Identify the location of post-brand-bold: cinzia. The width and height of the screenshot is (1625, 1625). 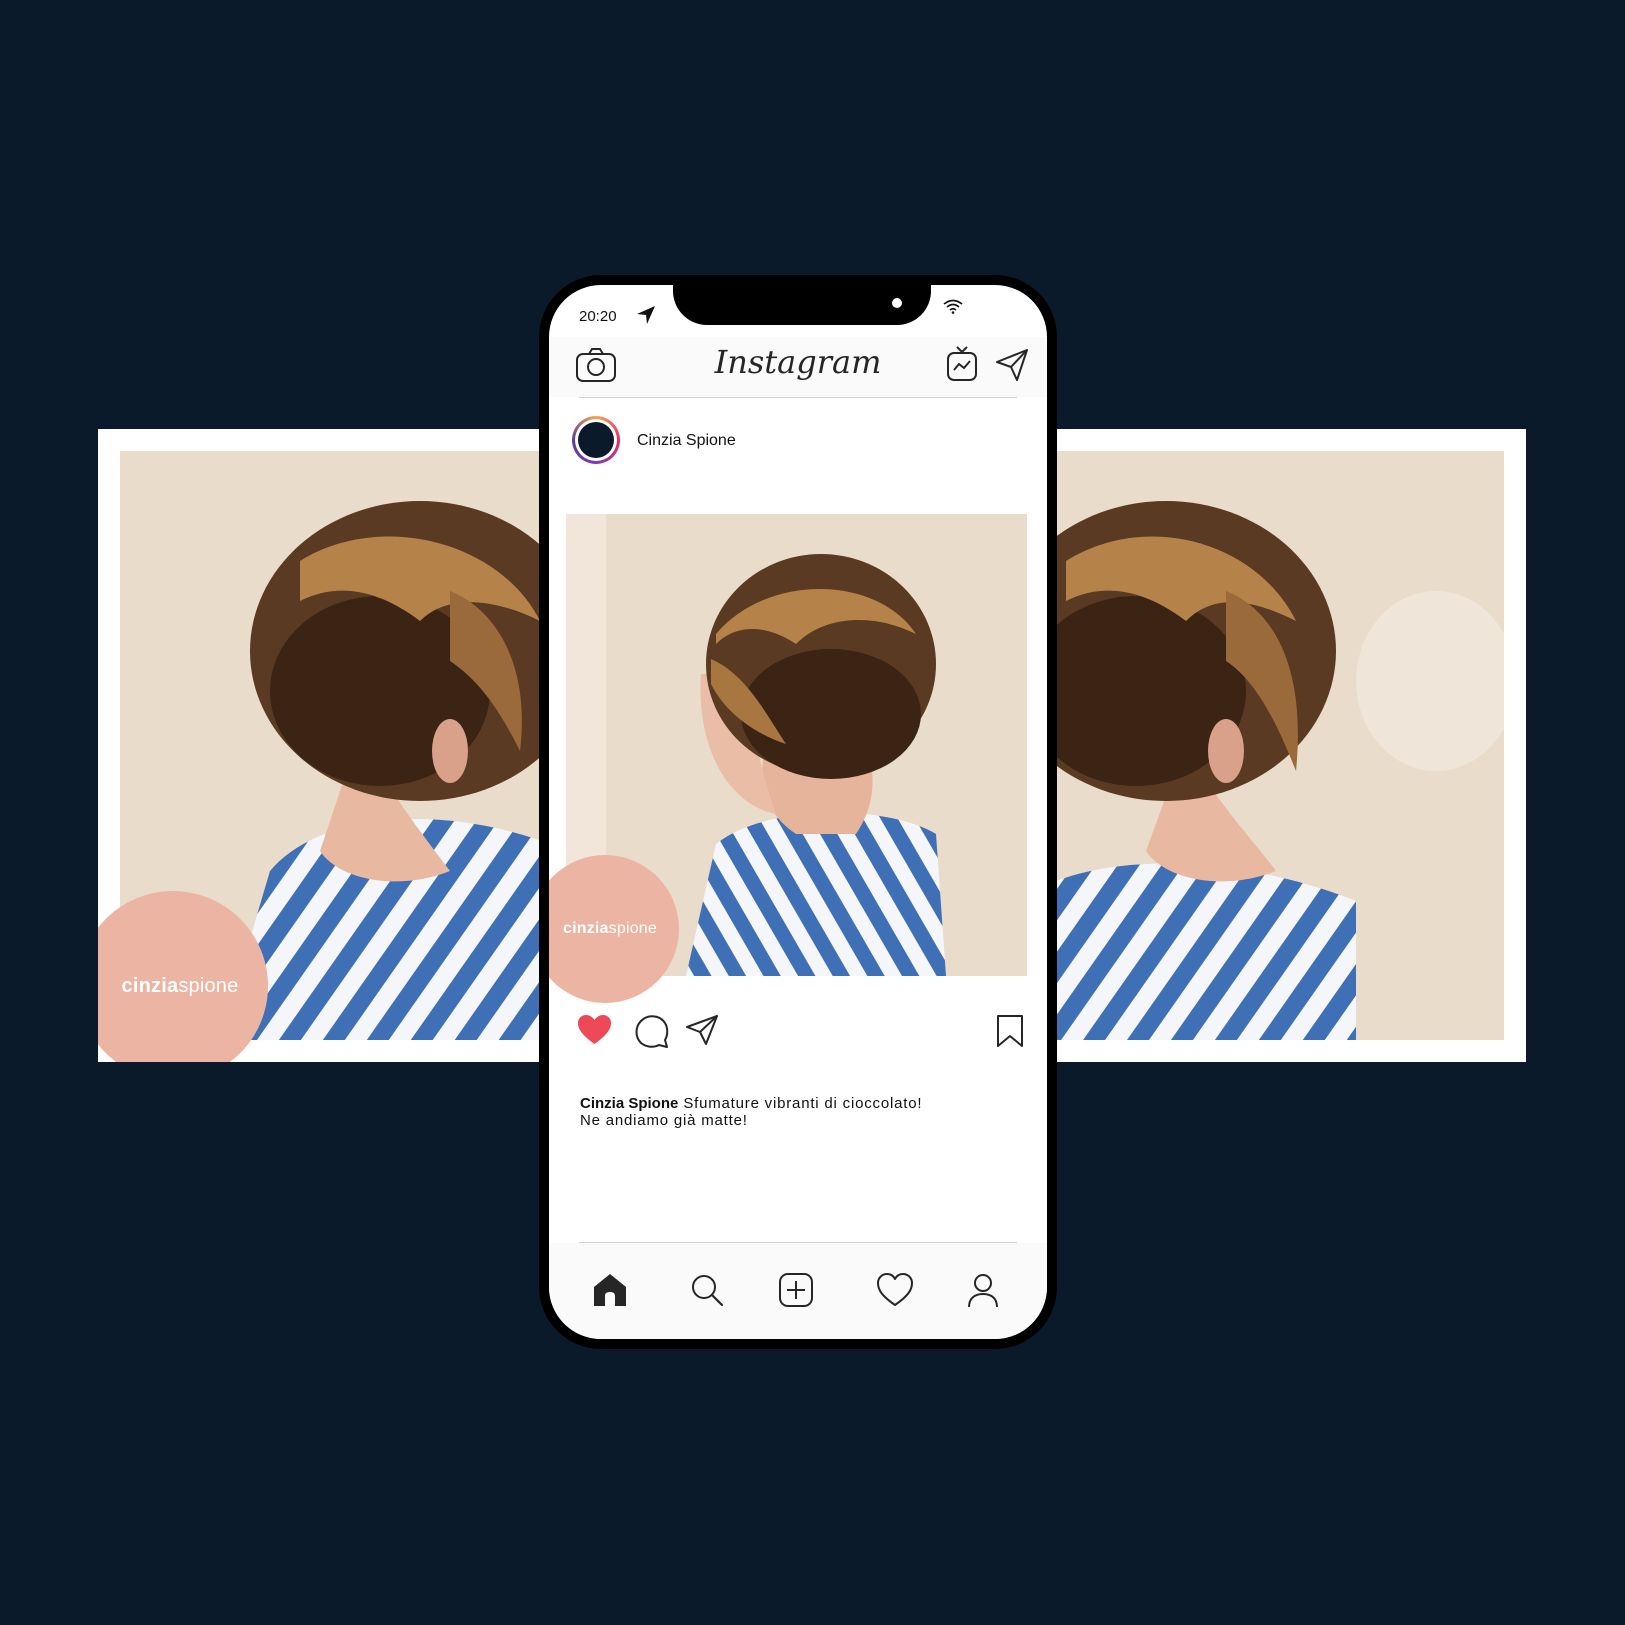
(585, 928).